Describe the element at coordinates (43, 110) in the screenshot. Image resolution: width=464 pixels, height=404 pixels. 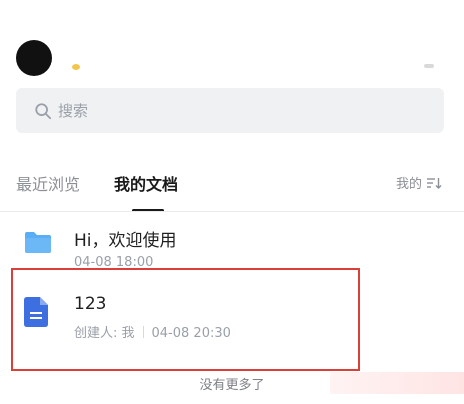
I see `search-icon` at that location.